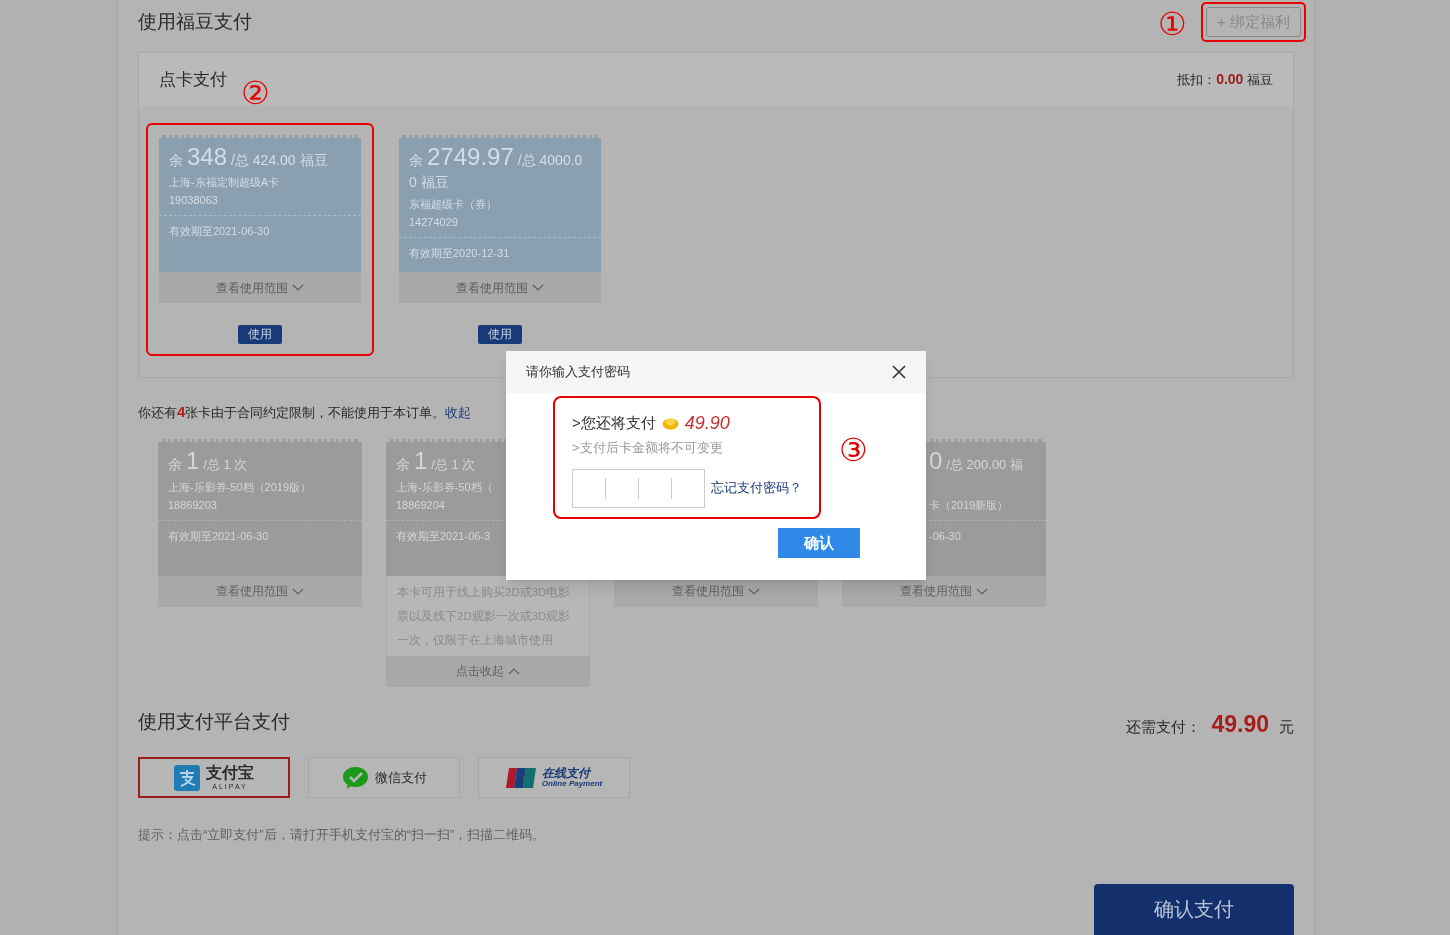  Describe the element at coordinates (1286, 727) in the screenshot. I see `currency-unit: 元` at that location.